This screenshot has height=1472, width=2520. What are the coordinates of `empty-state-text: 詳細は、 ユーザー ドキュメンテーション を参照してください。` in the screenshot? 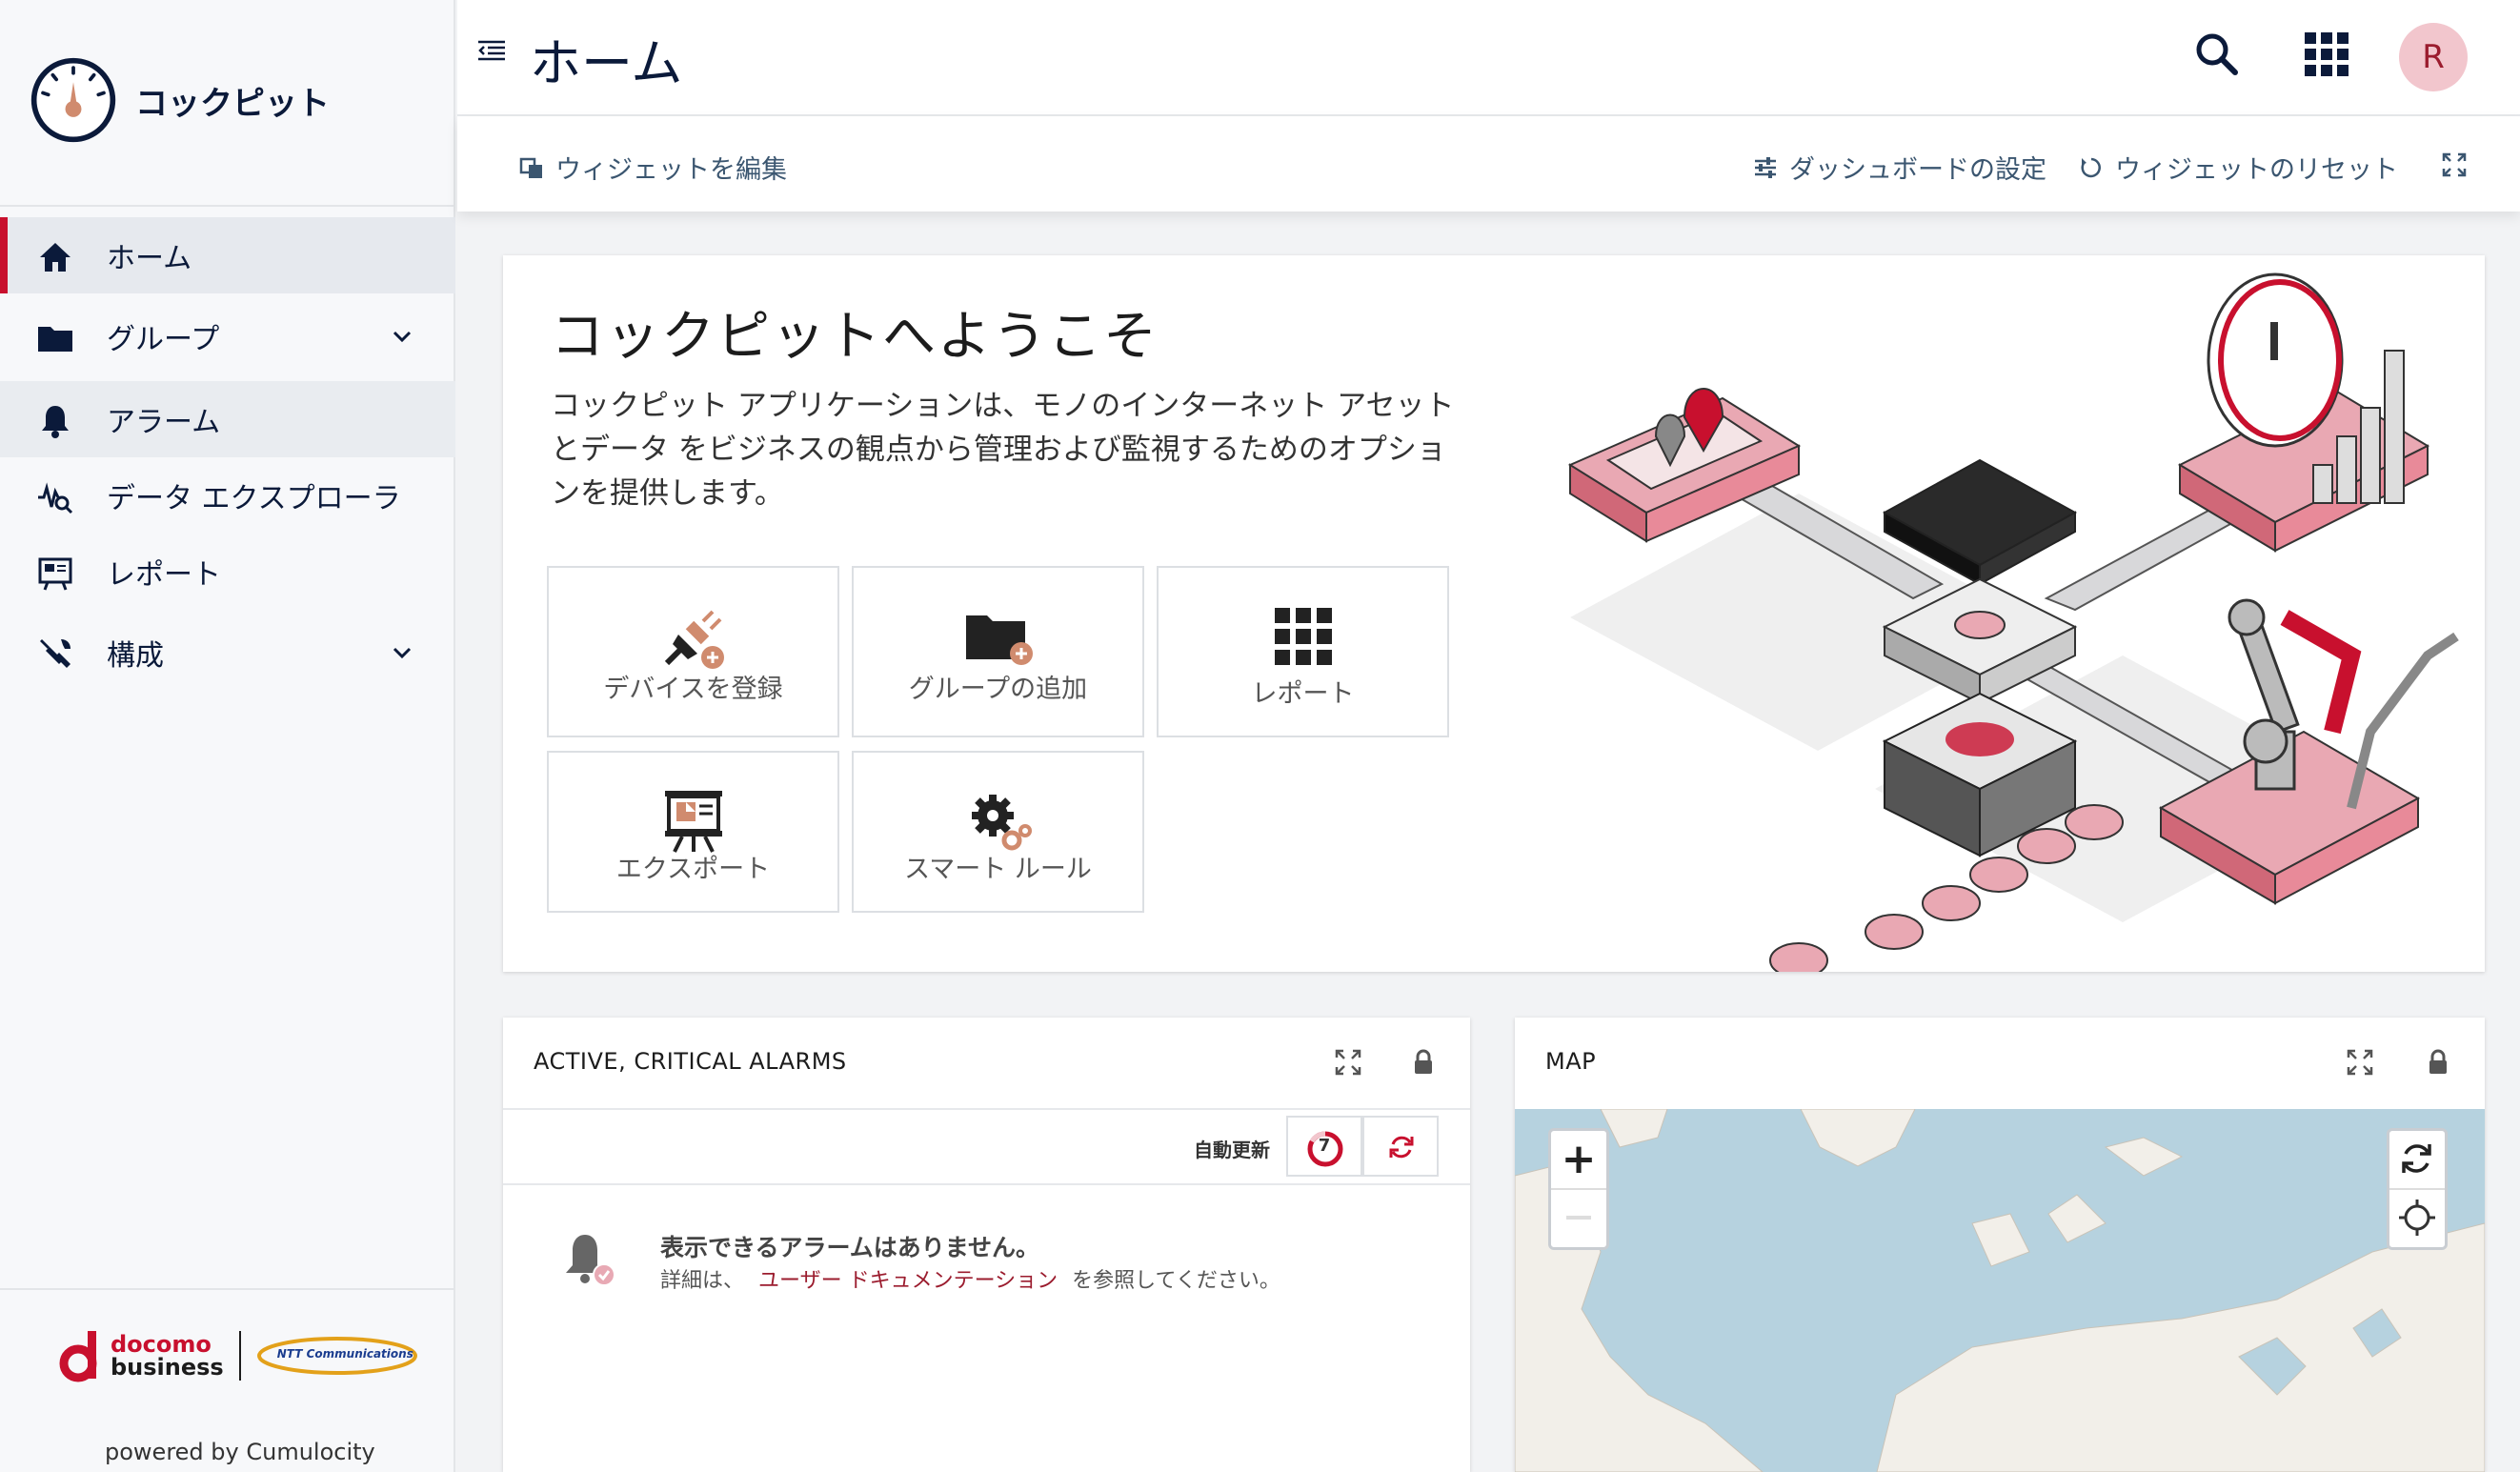 It's located at (970, 1278).